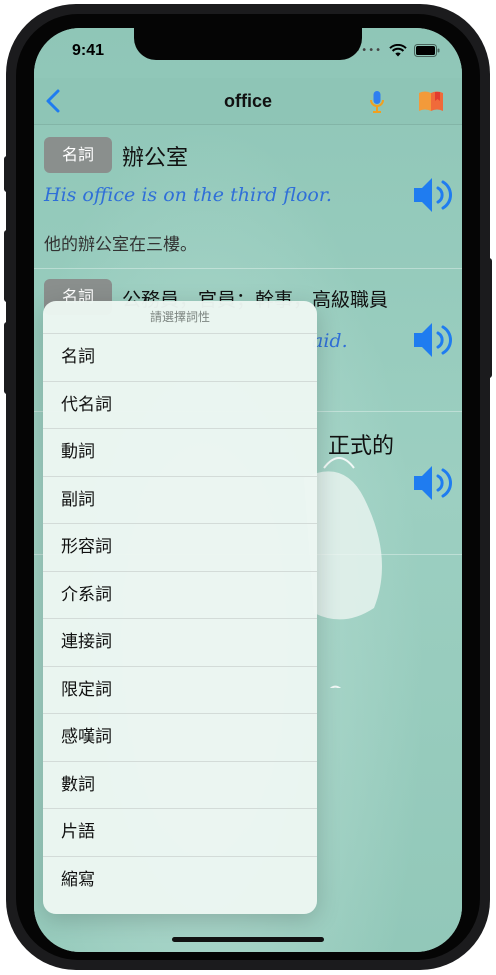  What do you see at coordinates (180, 643) in the screenshot?
I see `menu-item-conjunction: 連接詞` at bounding box center [180, 643].